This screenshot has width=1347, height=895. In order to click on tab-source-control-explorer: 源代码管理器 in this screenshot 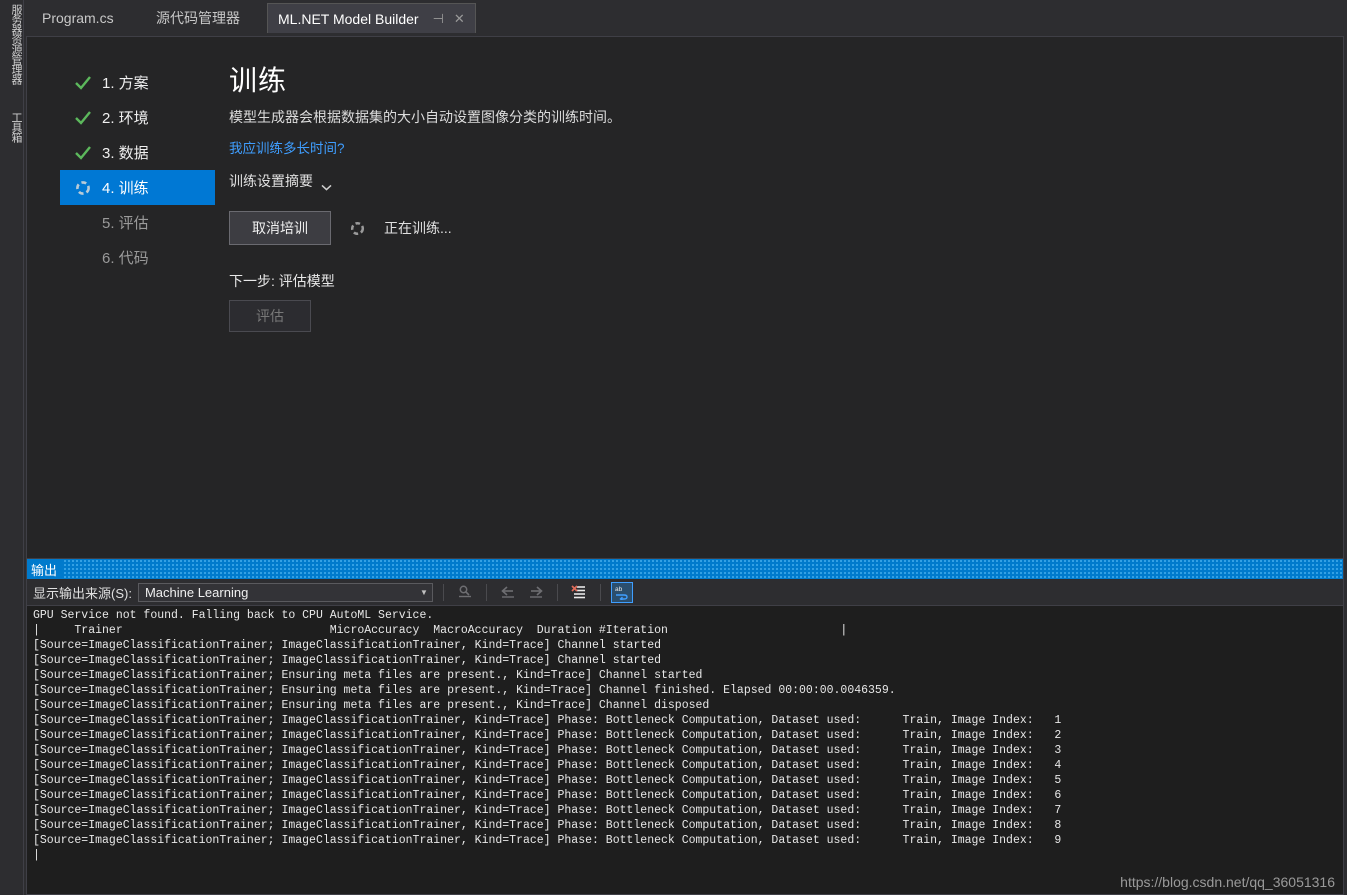, I will do `click(198, 18)`.